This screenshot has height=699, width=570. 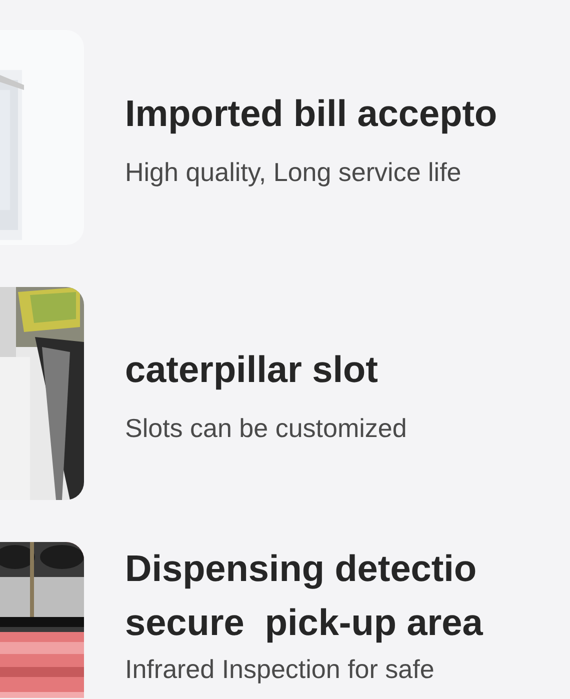 What do you see at coordinates (252, 370) in the screenshot?
I see `feature-title: caterpillar slot` at bounding box center [252, 370].